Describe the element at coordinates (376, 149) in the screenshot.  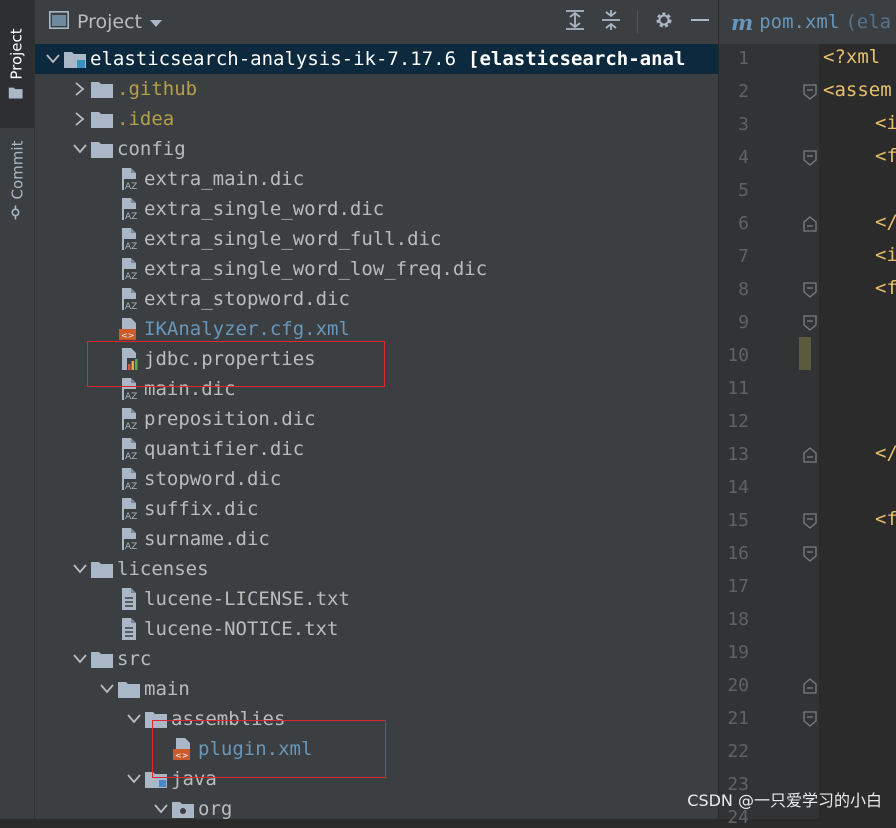
I see `tree-item: config` at that location.